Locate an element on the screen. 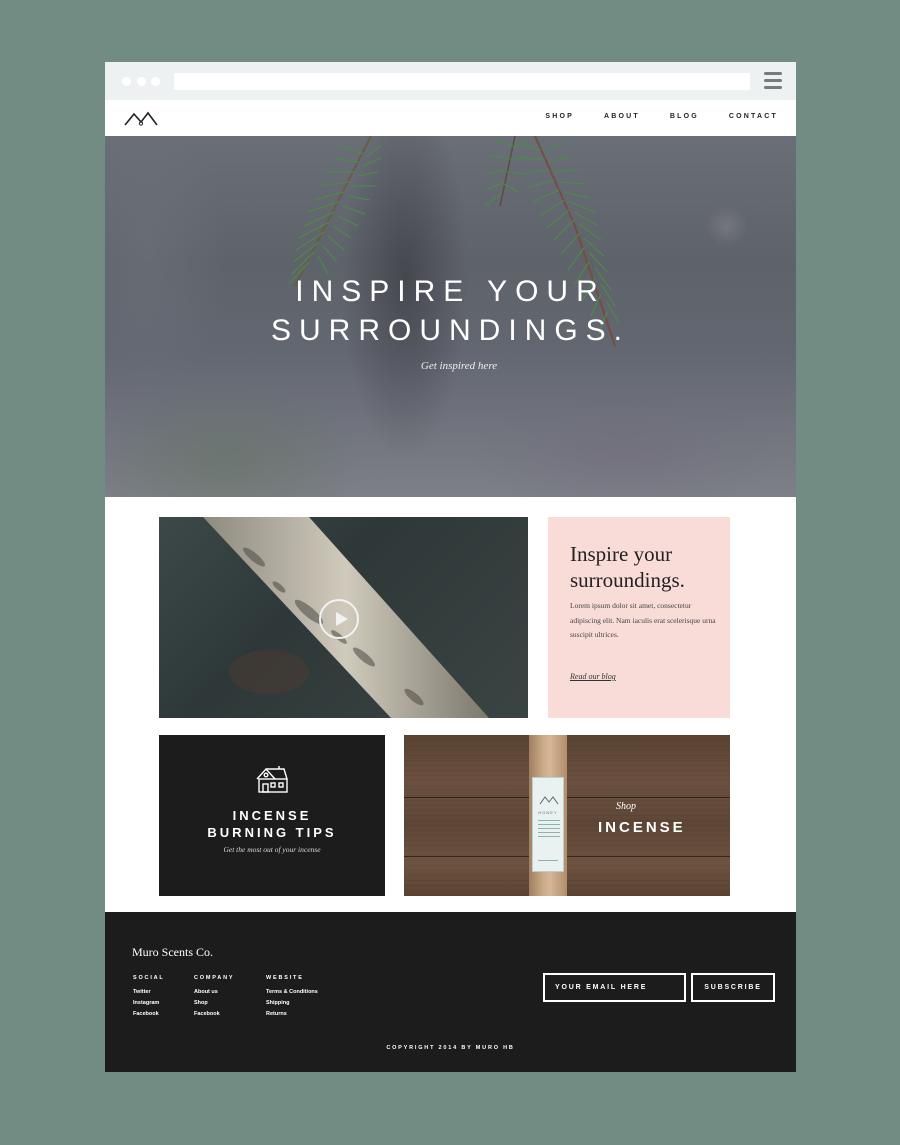  subscribe-button: SUBSCRIBE is located at coordinates (733, 987).